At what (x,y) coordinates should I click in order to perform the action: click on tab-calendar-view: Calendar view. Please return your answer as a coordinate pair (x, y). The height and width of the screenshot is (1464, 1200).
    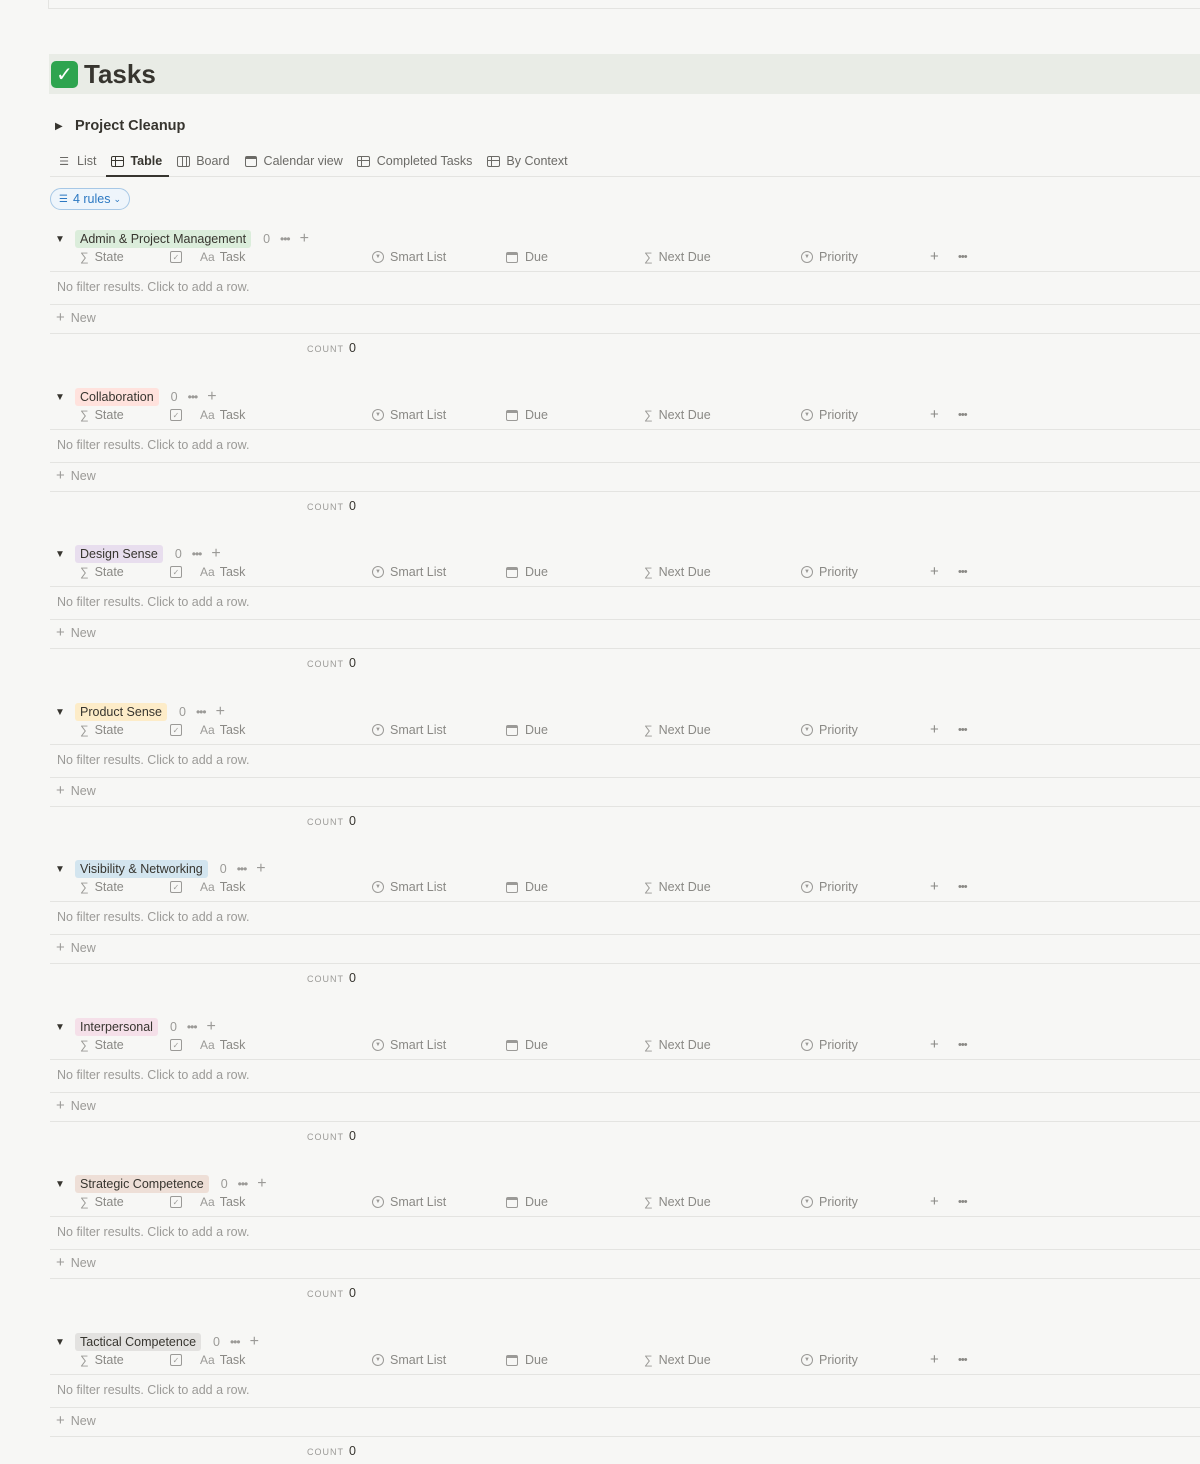
    Looking at the image, I should click on (293, 161).